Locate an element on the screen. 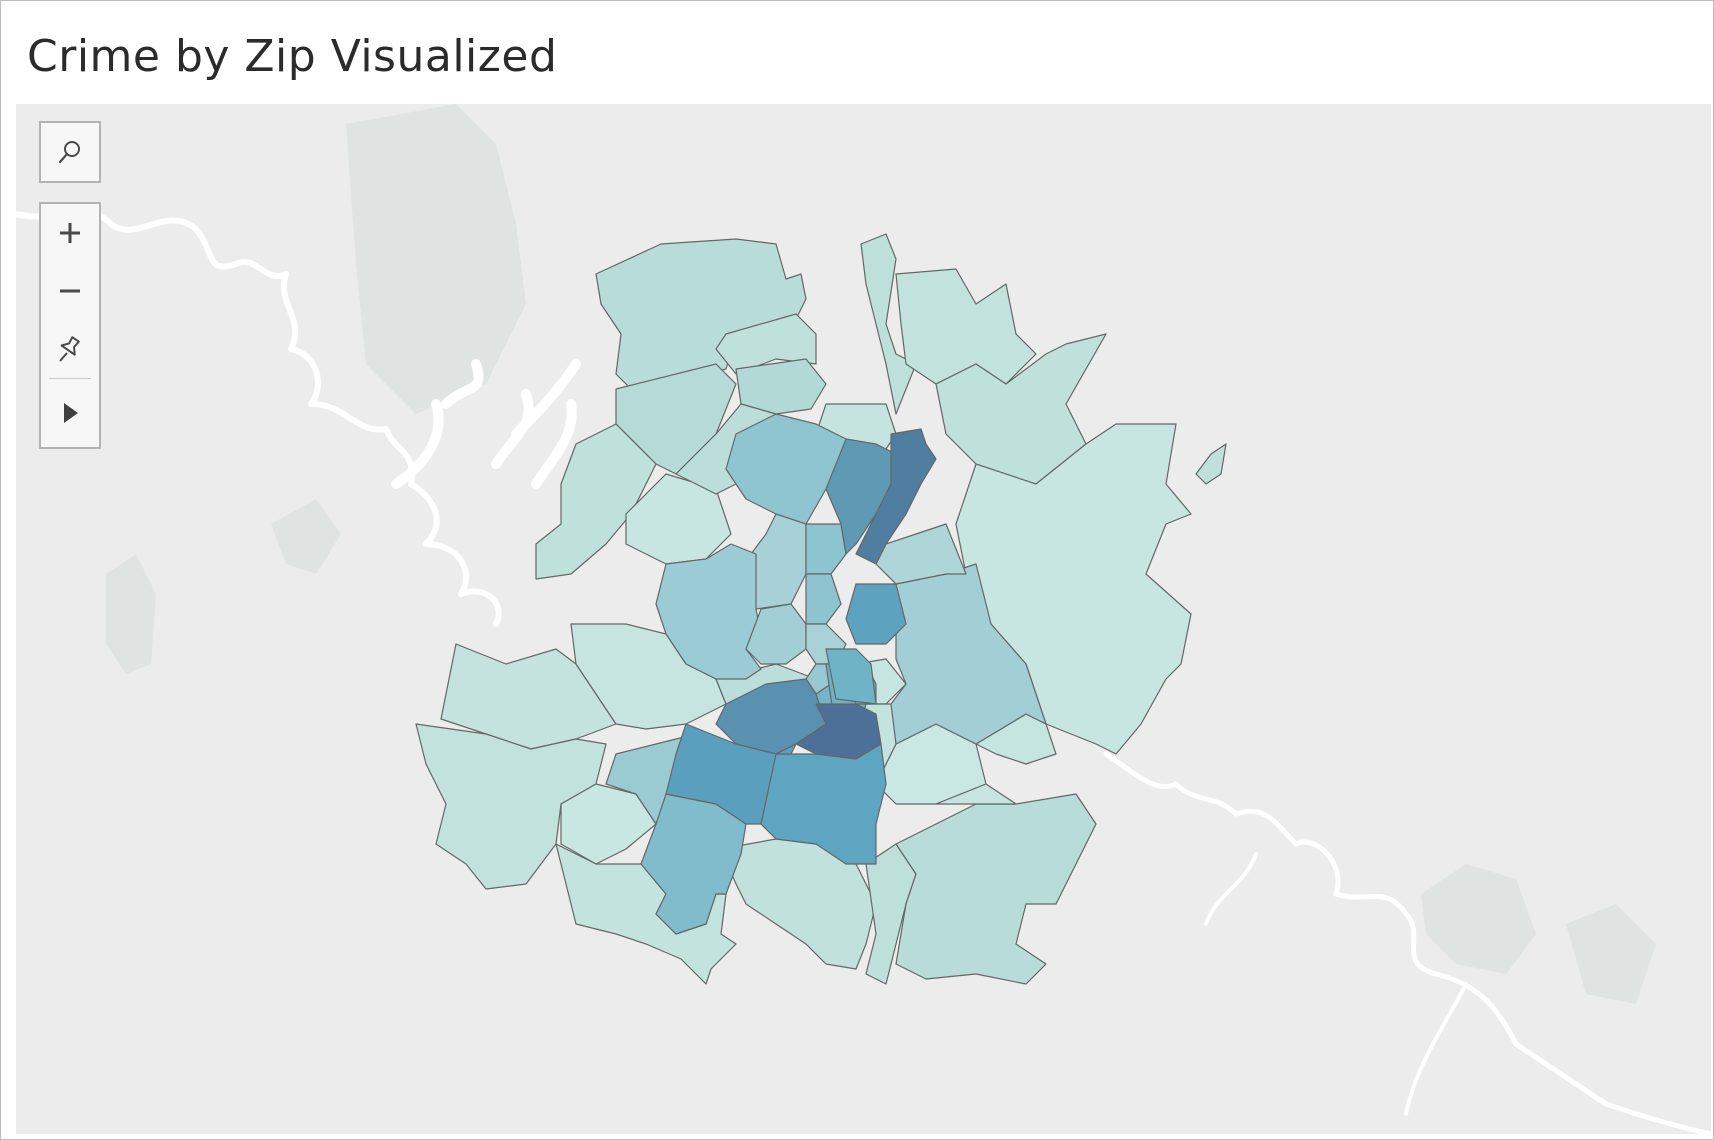 This screenshot has height=1140, width=1714. search-toolbar is located at coordinates (70, 152).